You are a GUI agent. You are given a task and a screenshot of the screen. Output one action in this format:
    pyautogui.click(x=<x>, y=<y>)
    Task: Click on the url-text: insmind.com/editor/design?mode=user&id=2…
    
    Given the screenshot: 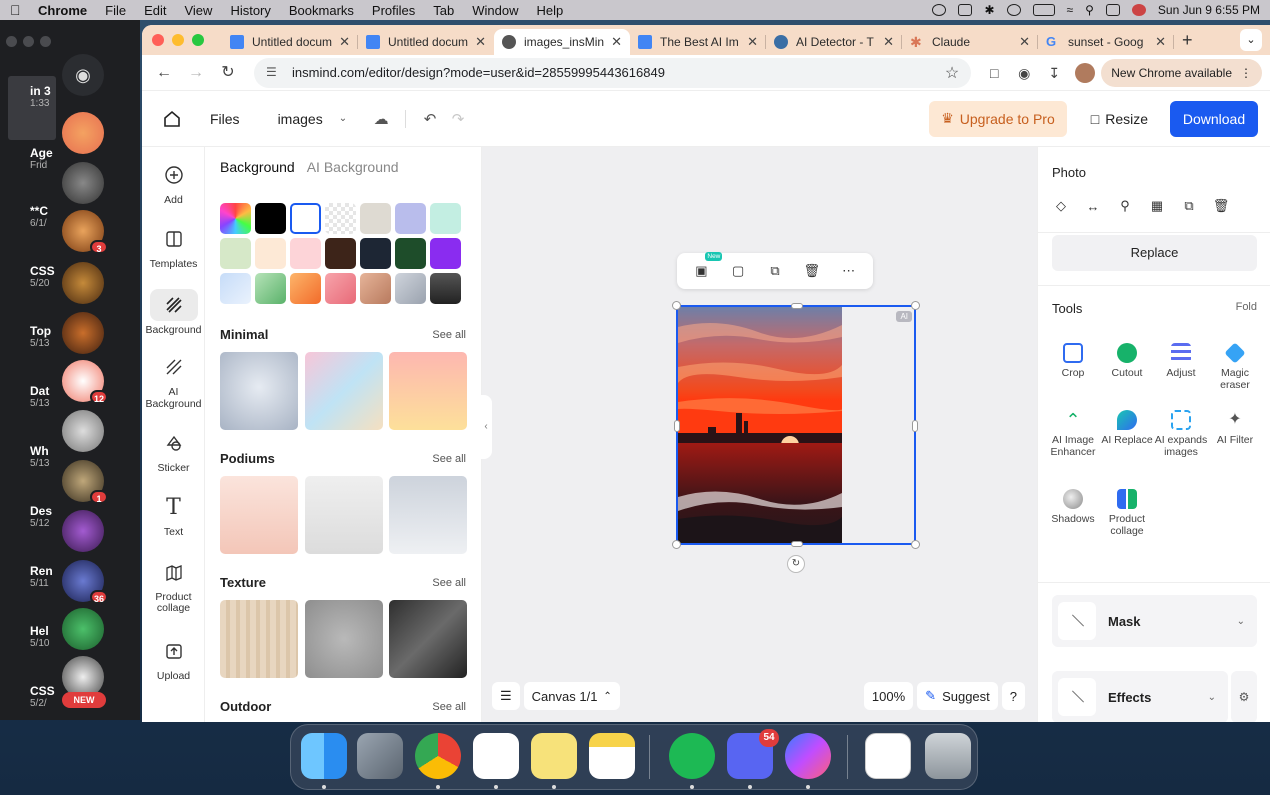 What is the action you would take?
    pyautogui.click(x=618, y=72)
    